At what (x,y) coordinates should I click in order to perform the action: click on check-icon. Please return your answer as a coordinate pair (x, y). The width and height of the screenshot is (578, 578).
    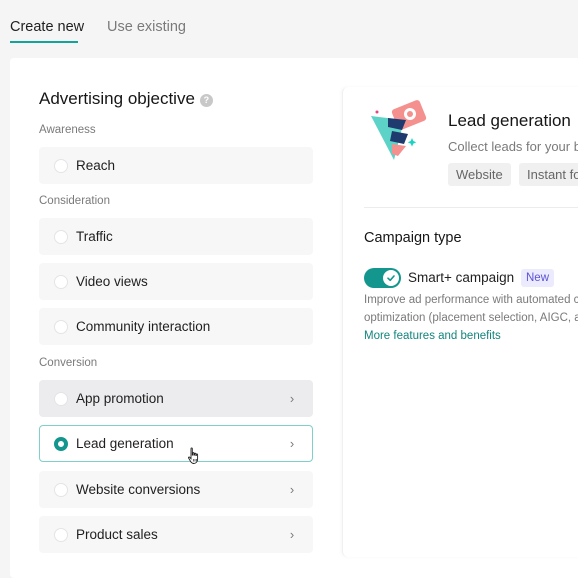
    Looking at the image, I should click on (391, 278).